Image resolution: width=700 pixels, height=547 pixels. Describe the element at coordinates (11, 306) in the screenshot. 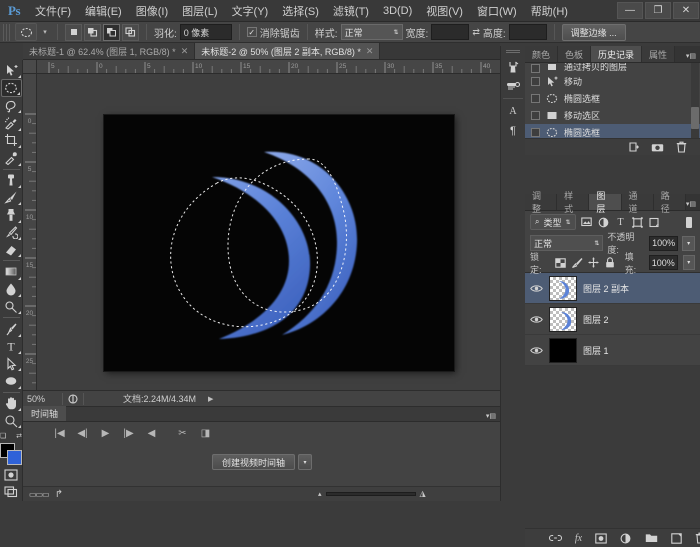

I see `dodge-tool` at that location.